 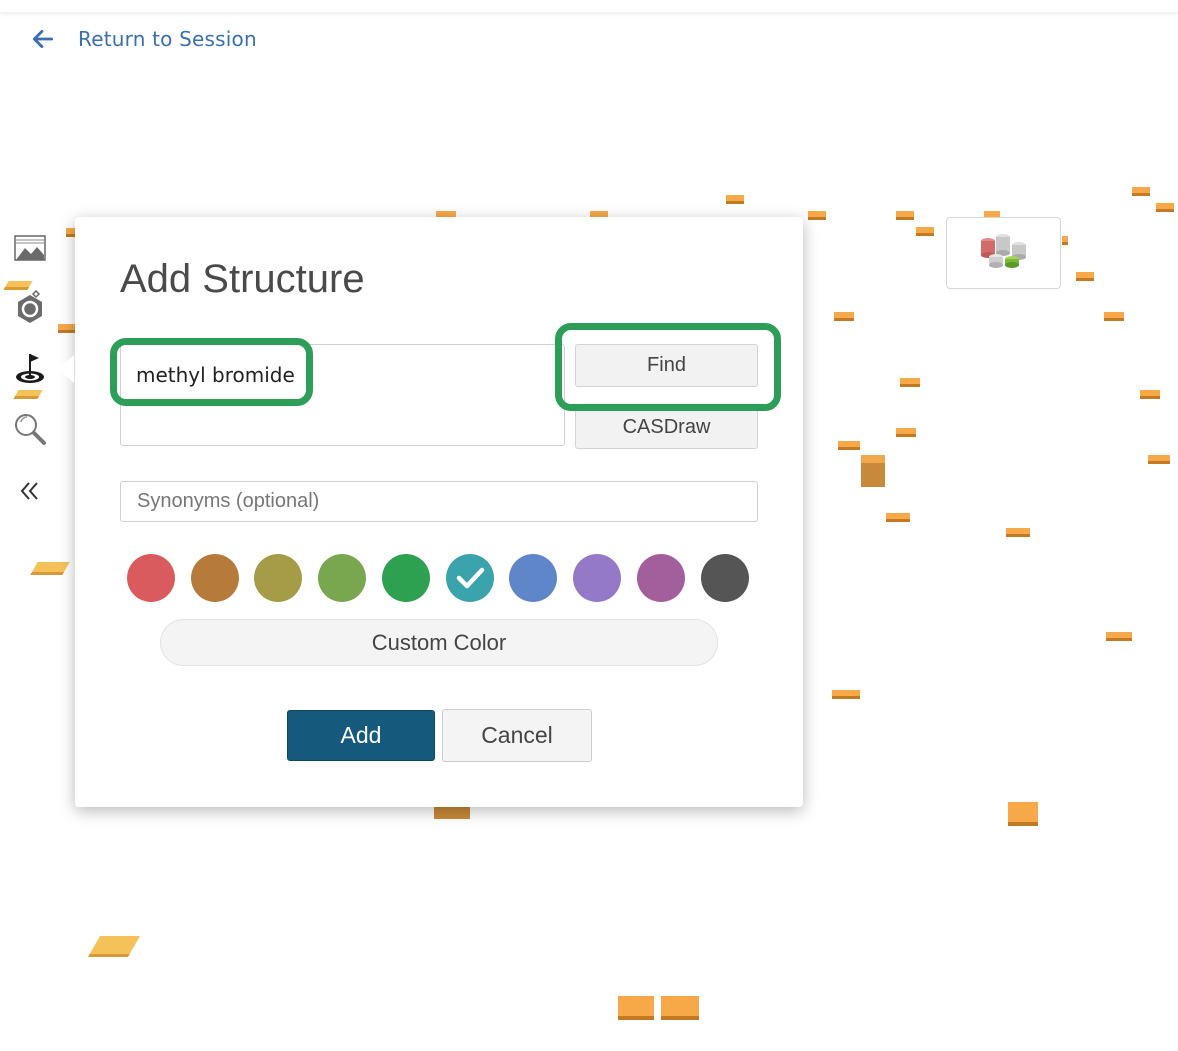 I want to click on collapse-double-chevron-left-icon, so click(x=29, y=491).